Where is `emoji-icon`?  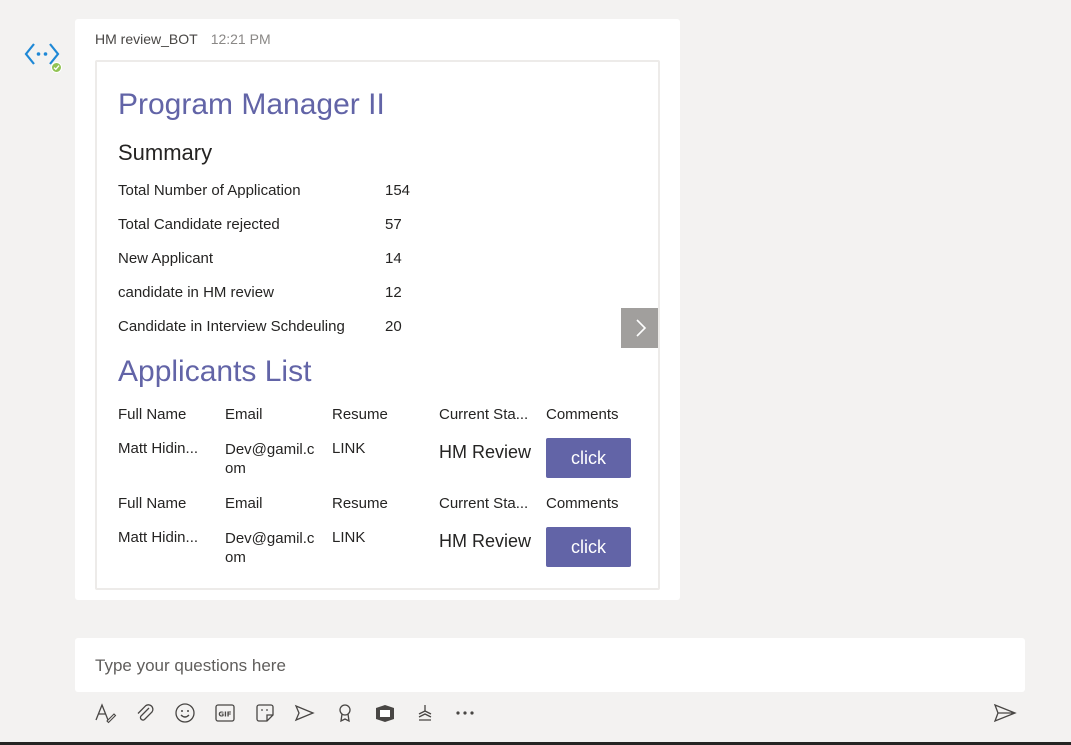 emoji-icon is located at coordinates (185, 713).